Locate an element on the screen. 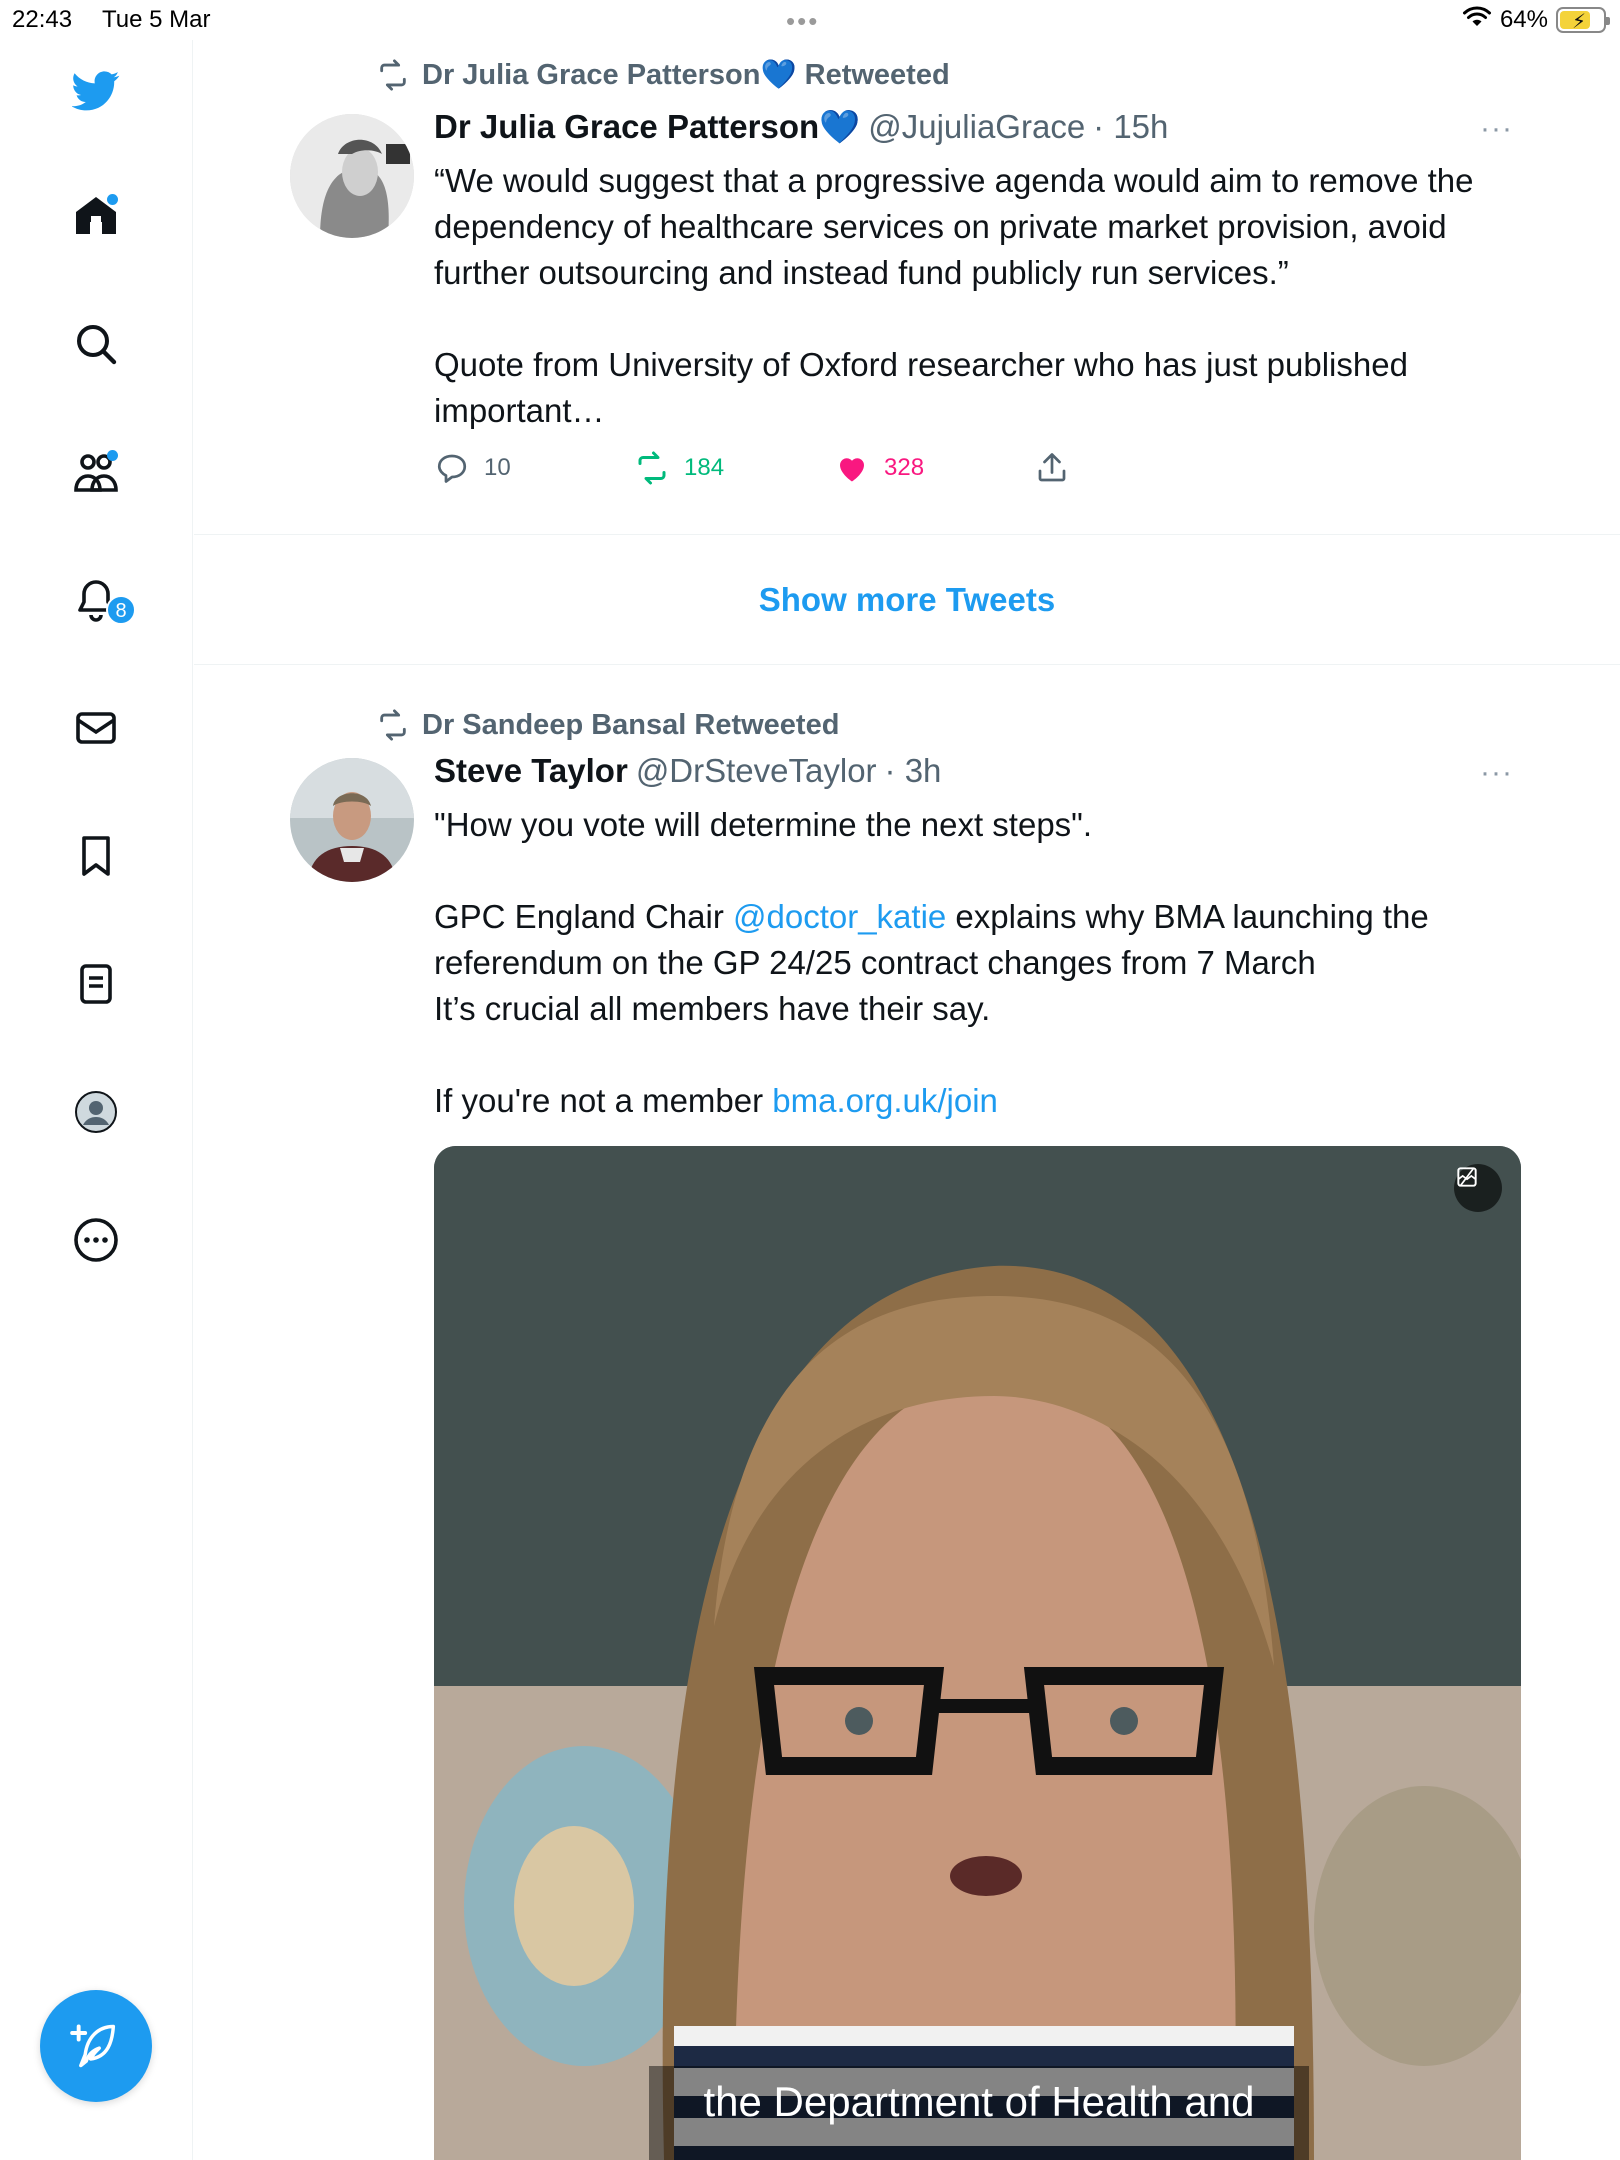  author-name: Dr Julia Grace Patterson💙 is located at coordinates (647, 127).